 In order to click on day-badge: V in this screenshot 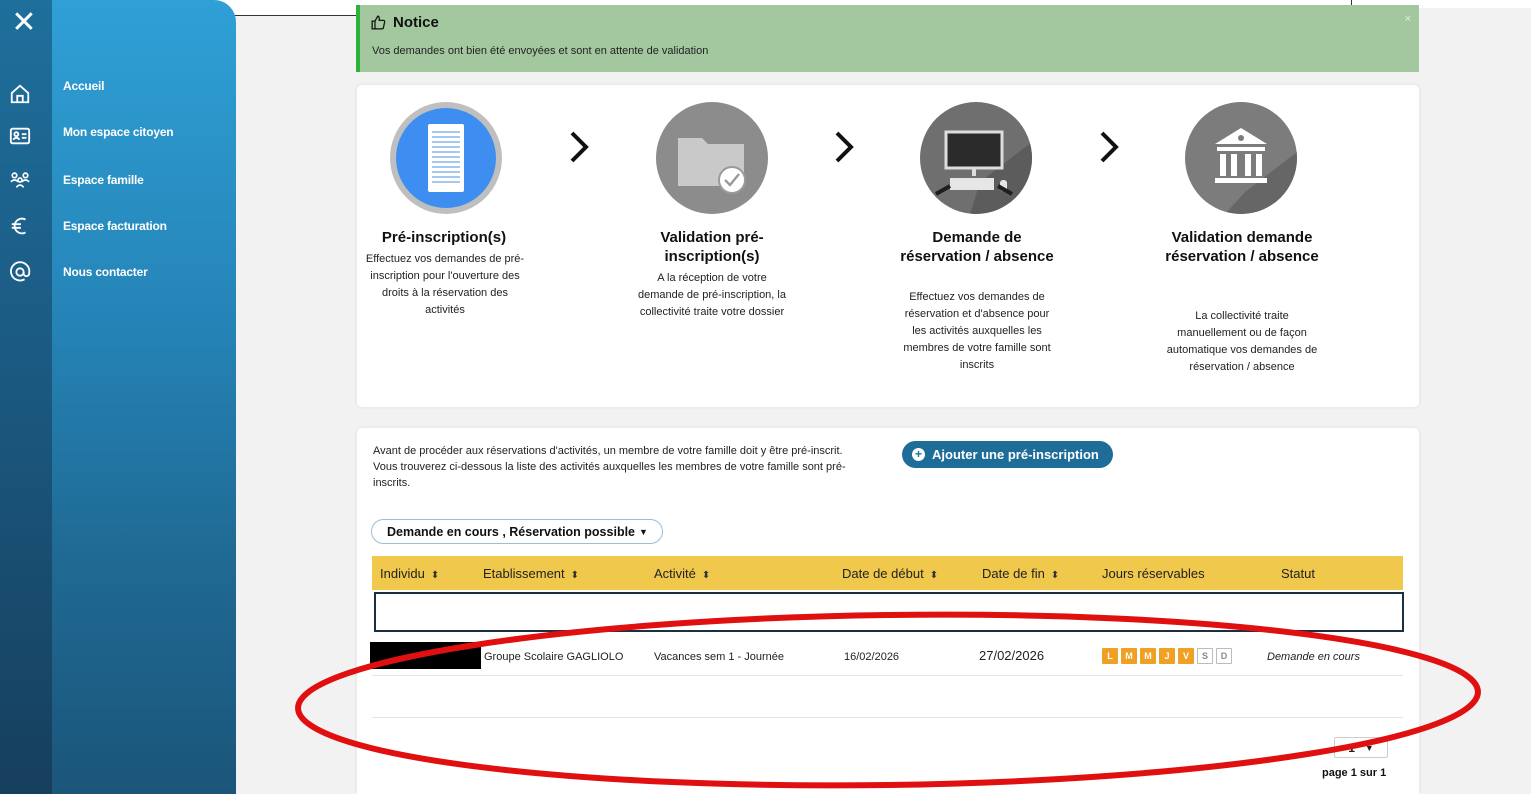, I will do `click(1186, 656)`.